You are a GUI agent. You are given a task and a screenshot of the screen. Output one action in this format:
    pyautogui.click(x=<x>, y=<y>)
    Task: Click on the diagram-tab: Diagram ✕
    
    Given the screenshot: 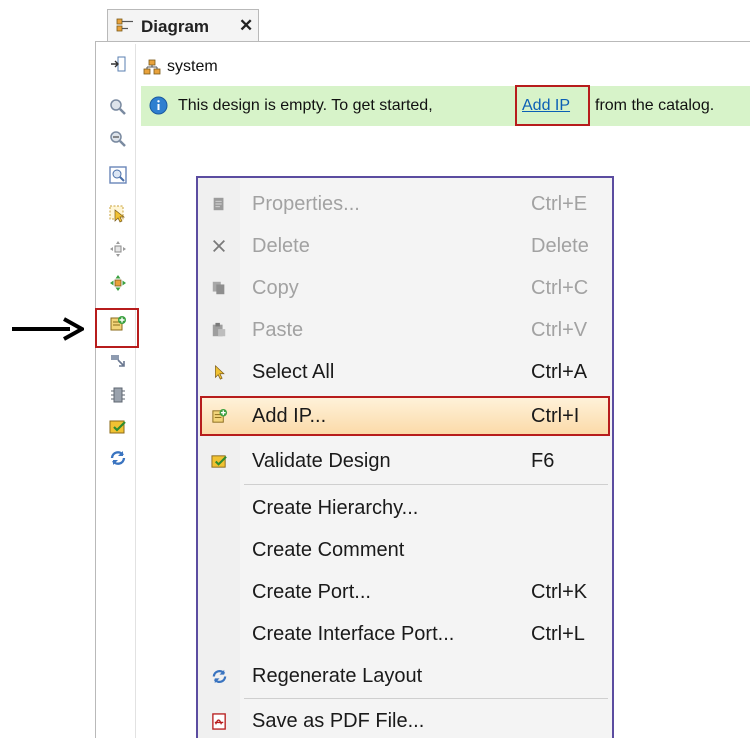 What is the action you would take?
    pyautogui.click(x=183, y=25)
    